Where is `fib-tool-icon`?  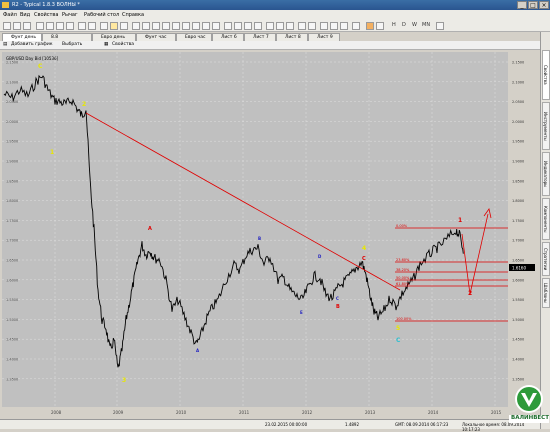 fib-tool-icon is located at coordinates (176, 26).